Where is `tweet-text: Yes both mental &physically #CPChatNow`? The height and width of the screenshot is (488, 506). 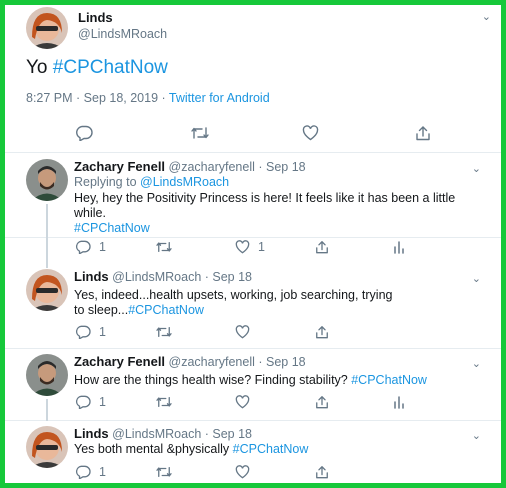
tweet-text: Yes both mental &physically #CPChatNow is located at coordinates (274, 449).